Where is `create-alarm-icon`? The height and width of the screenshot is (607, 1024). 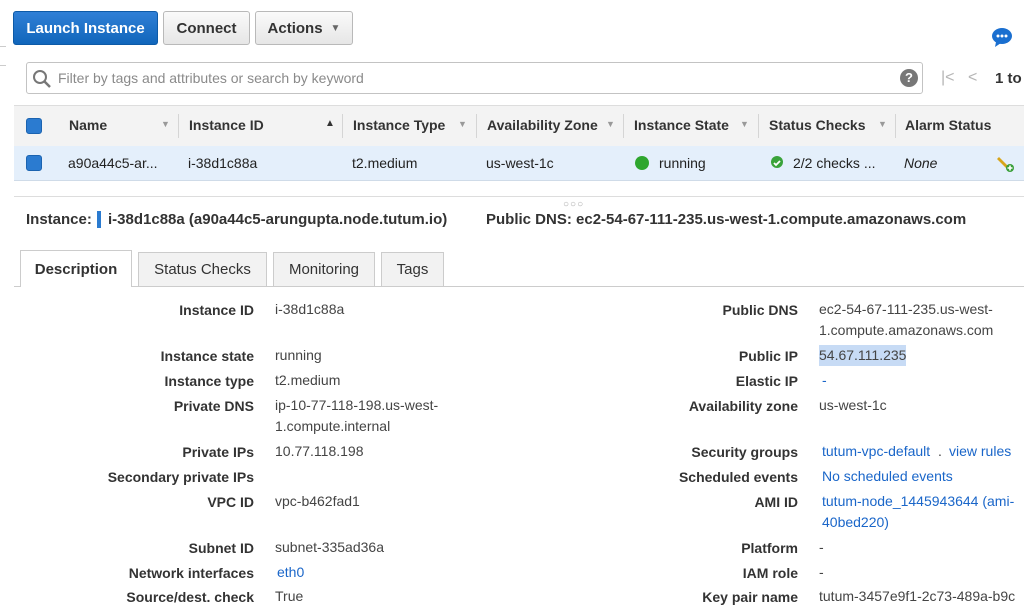 create-alarm-icon is located at coordinates (1006, 163).